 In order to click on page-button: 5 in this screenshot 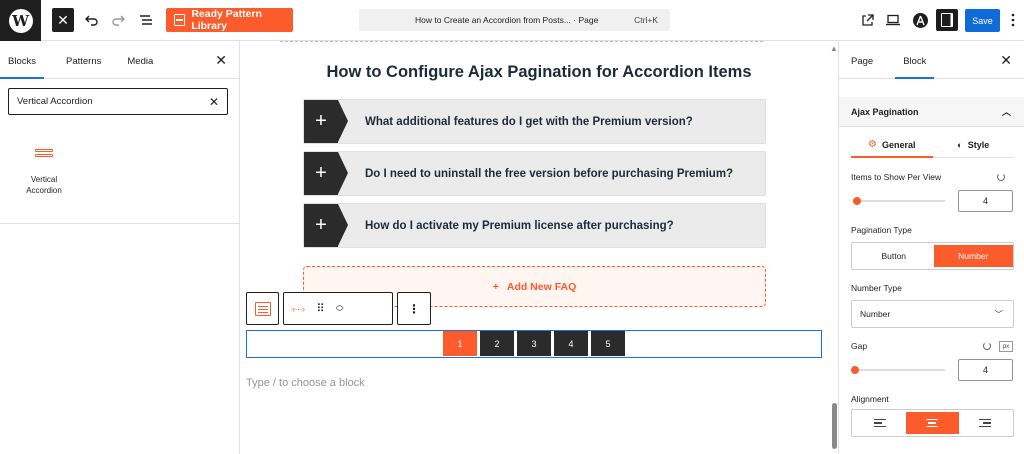, I will do `click(608, 343)`.